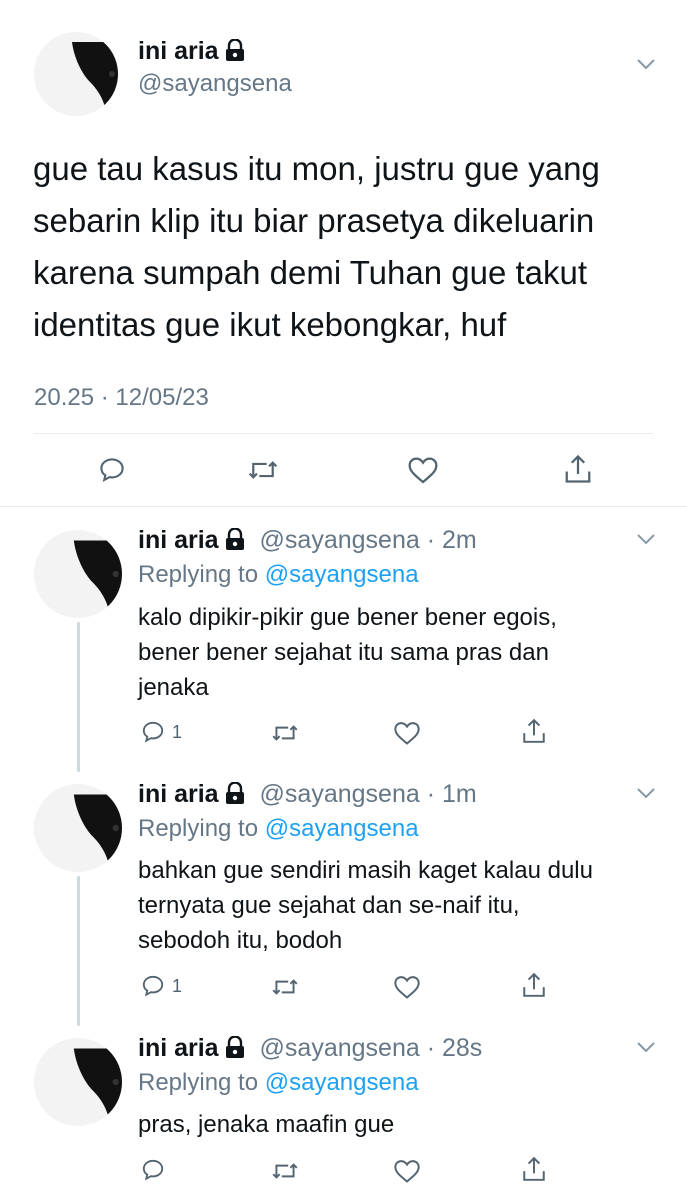 This screenshot has width=687, height=1200. I want to click on tweet-text-line: ternyata gue sejahat dan se-naif itu,, so click(329, 905).